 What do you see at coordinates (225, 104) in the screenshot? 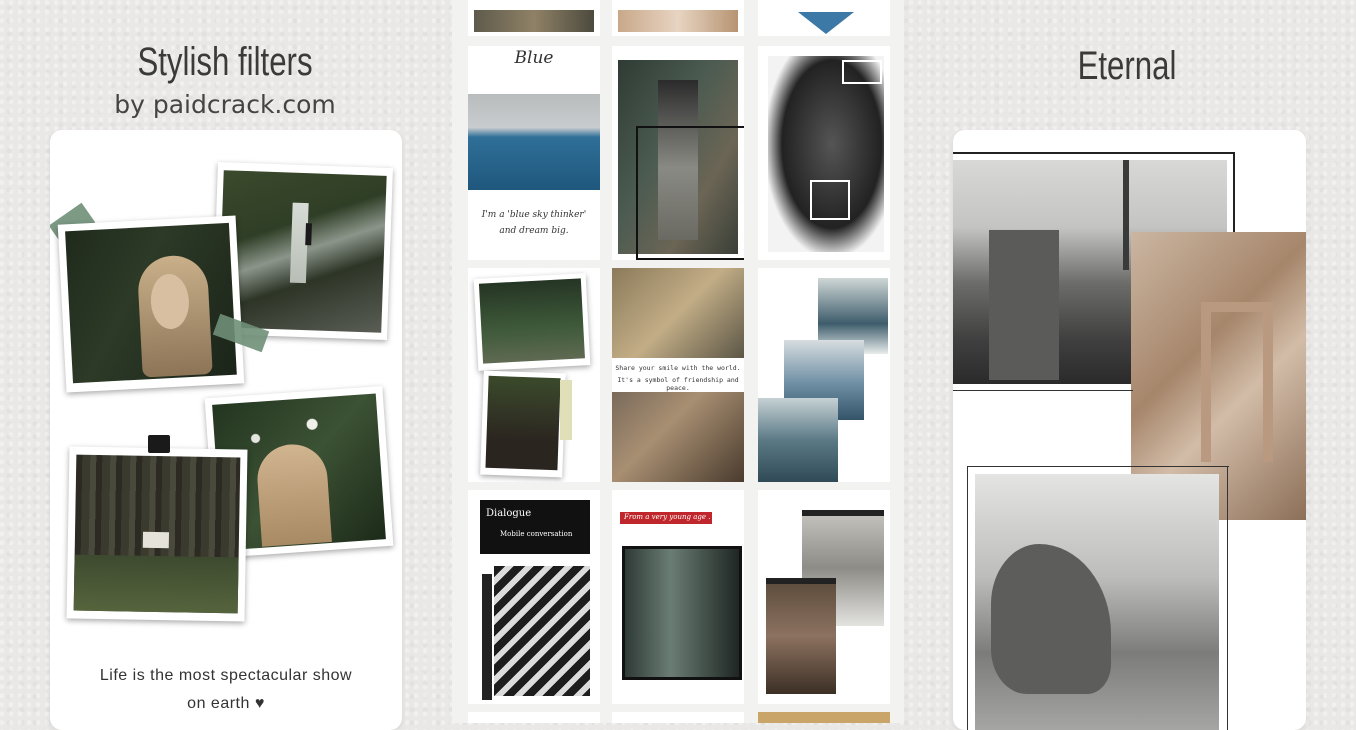
I see `left-subtitle: by paidcrack.com` at bounding box center [225, 104].